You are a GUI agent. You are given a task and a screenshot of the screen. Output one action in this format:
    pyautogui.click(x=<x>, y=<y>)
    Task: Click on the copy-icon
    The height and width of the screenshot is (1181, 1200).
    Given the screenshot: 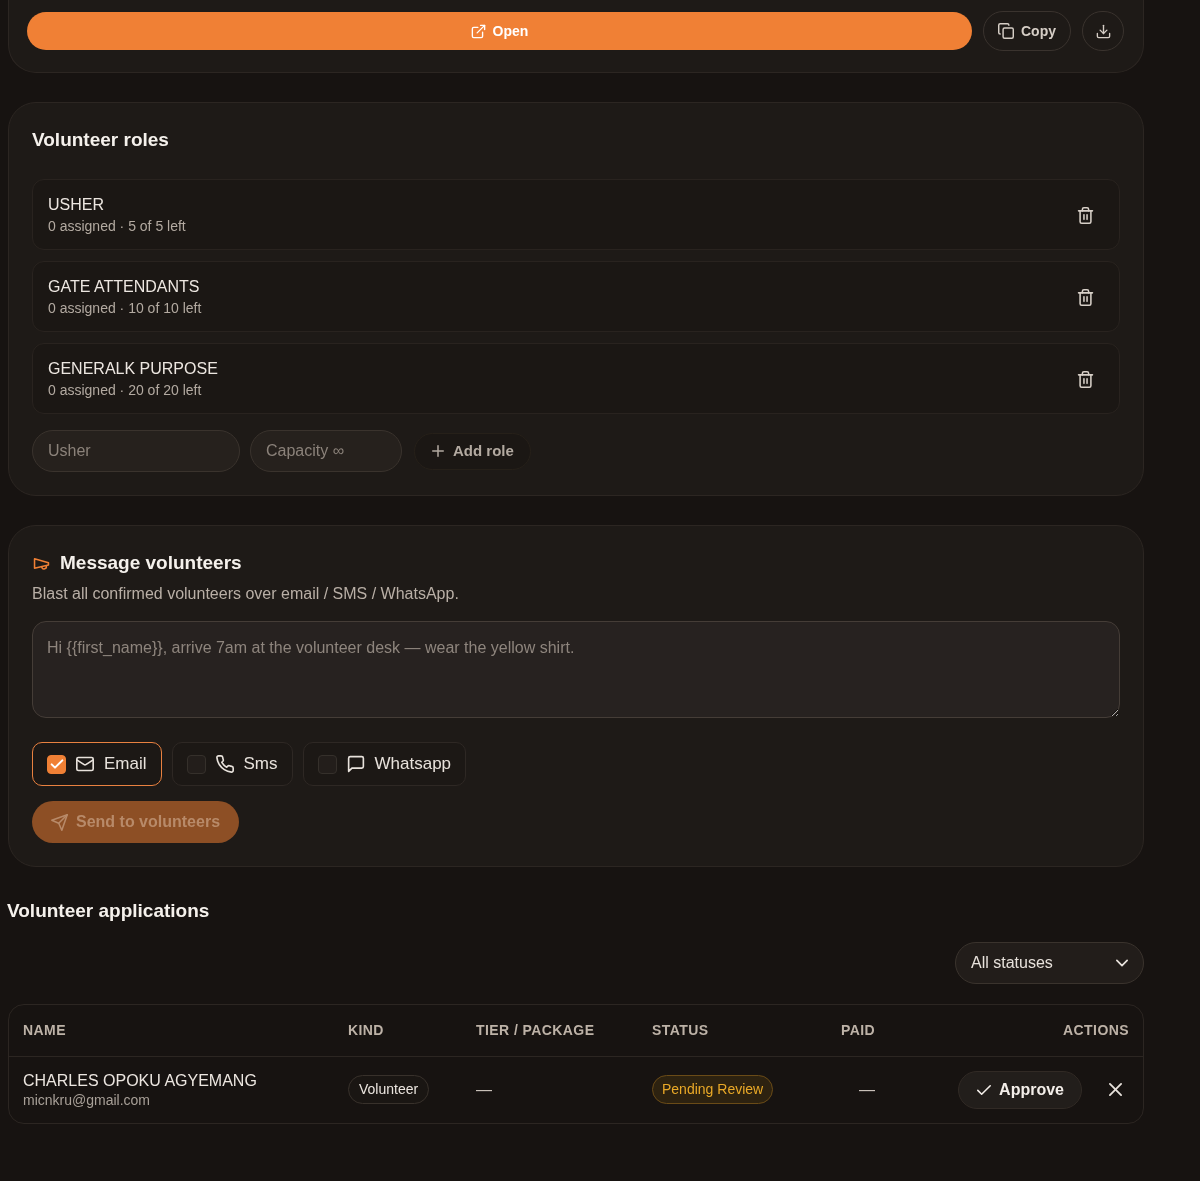 What is the action you would take?
    pyautogui.click(x=1006, y=31)
    